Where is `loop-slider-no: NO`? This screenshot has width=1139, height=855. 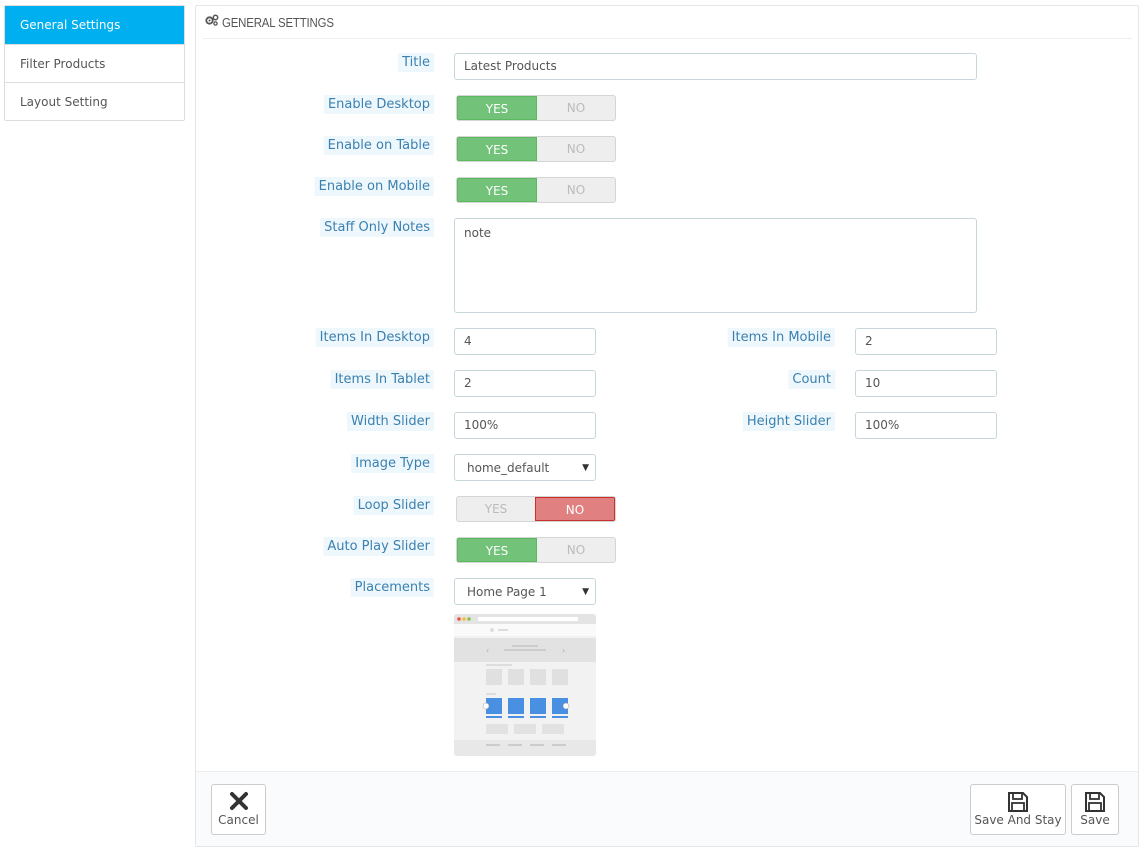
loop-slider-no: NO is located at coordinates (575, 509).